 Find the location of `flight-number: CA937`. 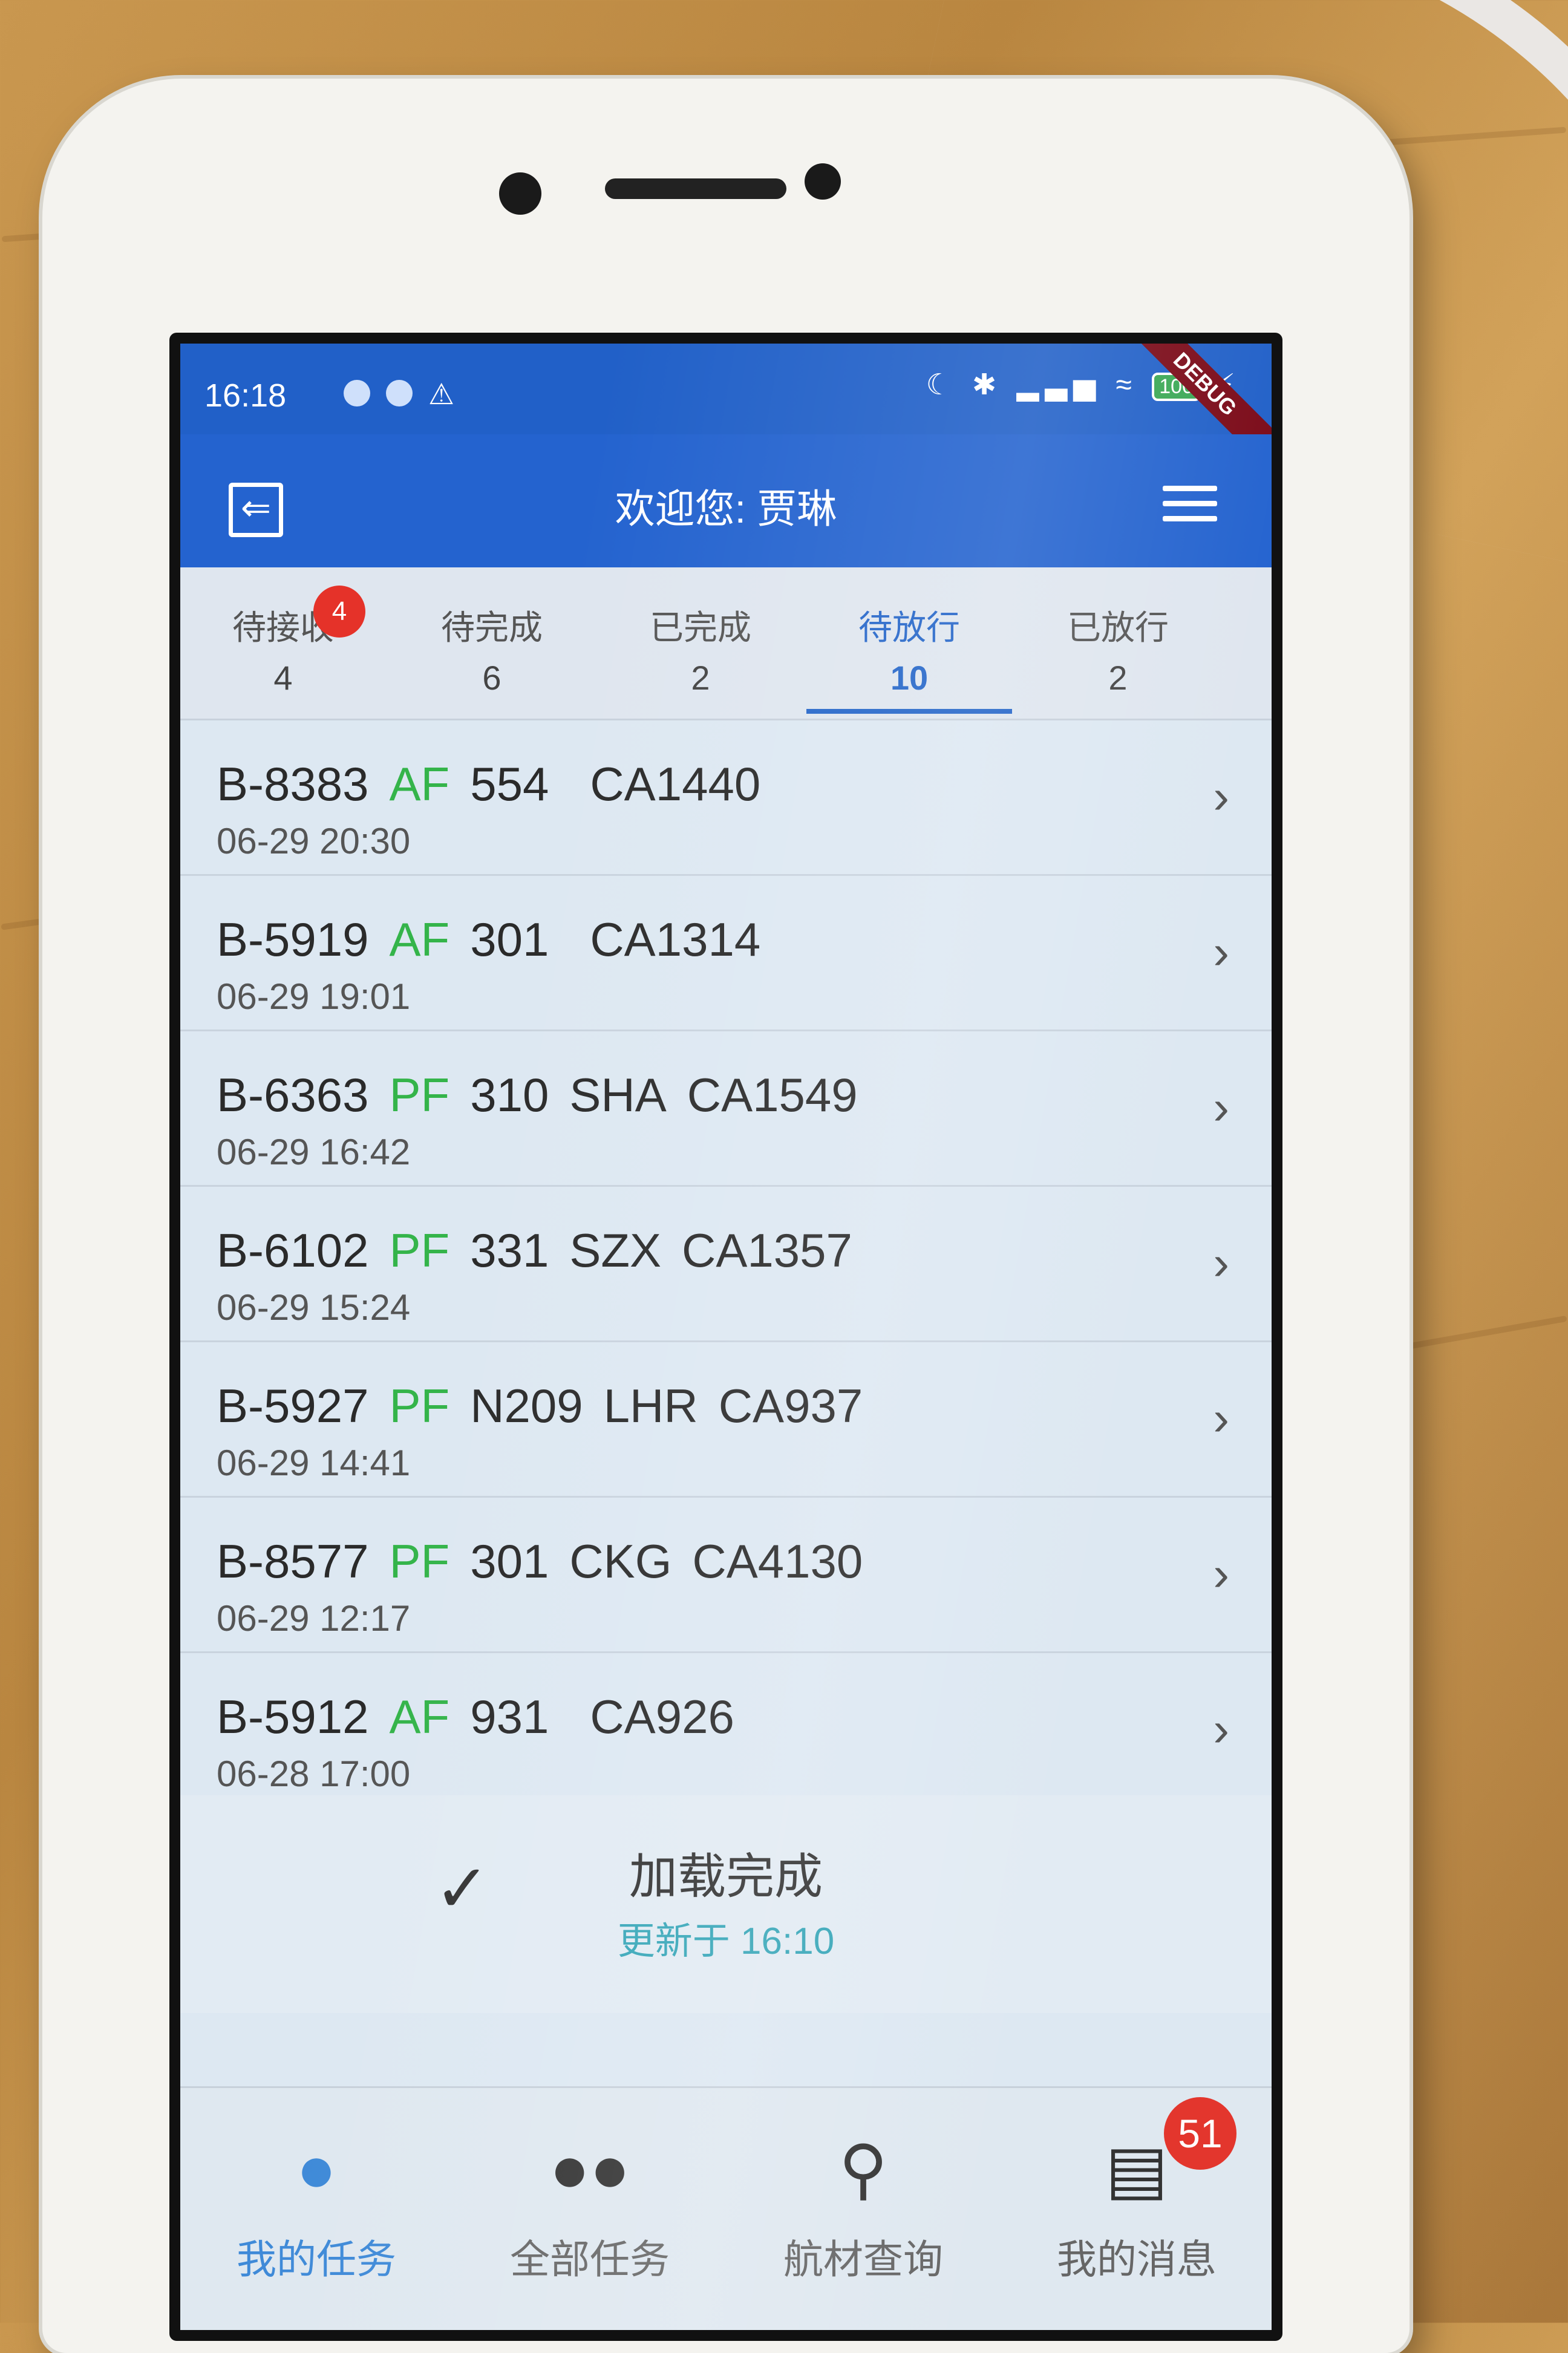

flight-number: CA937 is located at coordinates (790, 1405).